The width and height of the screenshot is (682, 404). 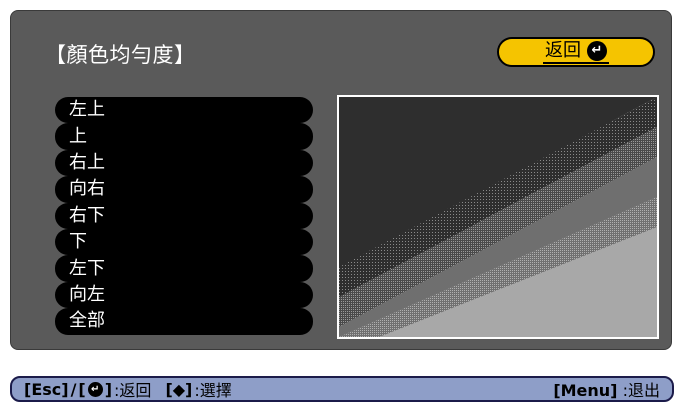 What do you see at coordinates (184, 321) in the screenshot?
I see `list-item-all: 全部` at bounding box center [184, 321].